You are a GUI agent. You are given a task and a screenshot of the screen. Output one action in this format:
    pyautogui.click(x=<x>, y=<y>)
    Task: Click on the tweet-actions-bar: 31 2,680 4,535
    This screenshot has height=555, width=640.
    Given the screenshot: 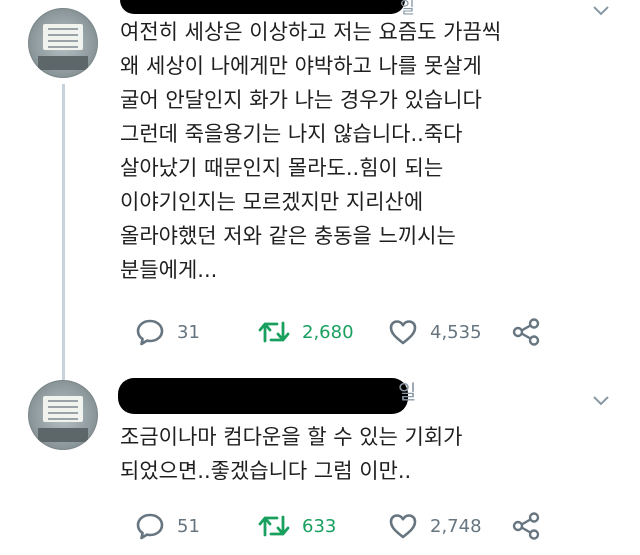 What is the action you would take?
    pyautogui.click(x=320, y=332)
    